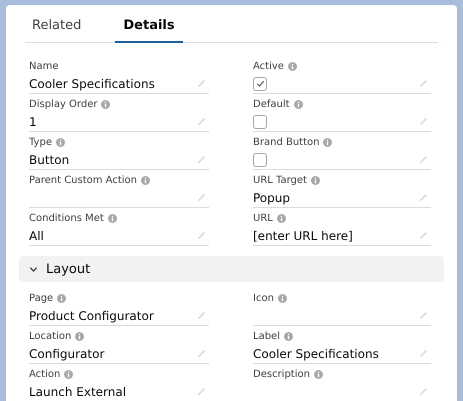 Image resolution: width=463 pixels, height=401 pixels. I want to click on field-label: Label, so click(266, 336).